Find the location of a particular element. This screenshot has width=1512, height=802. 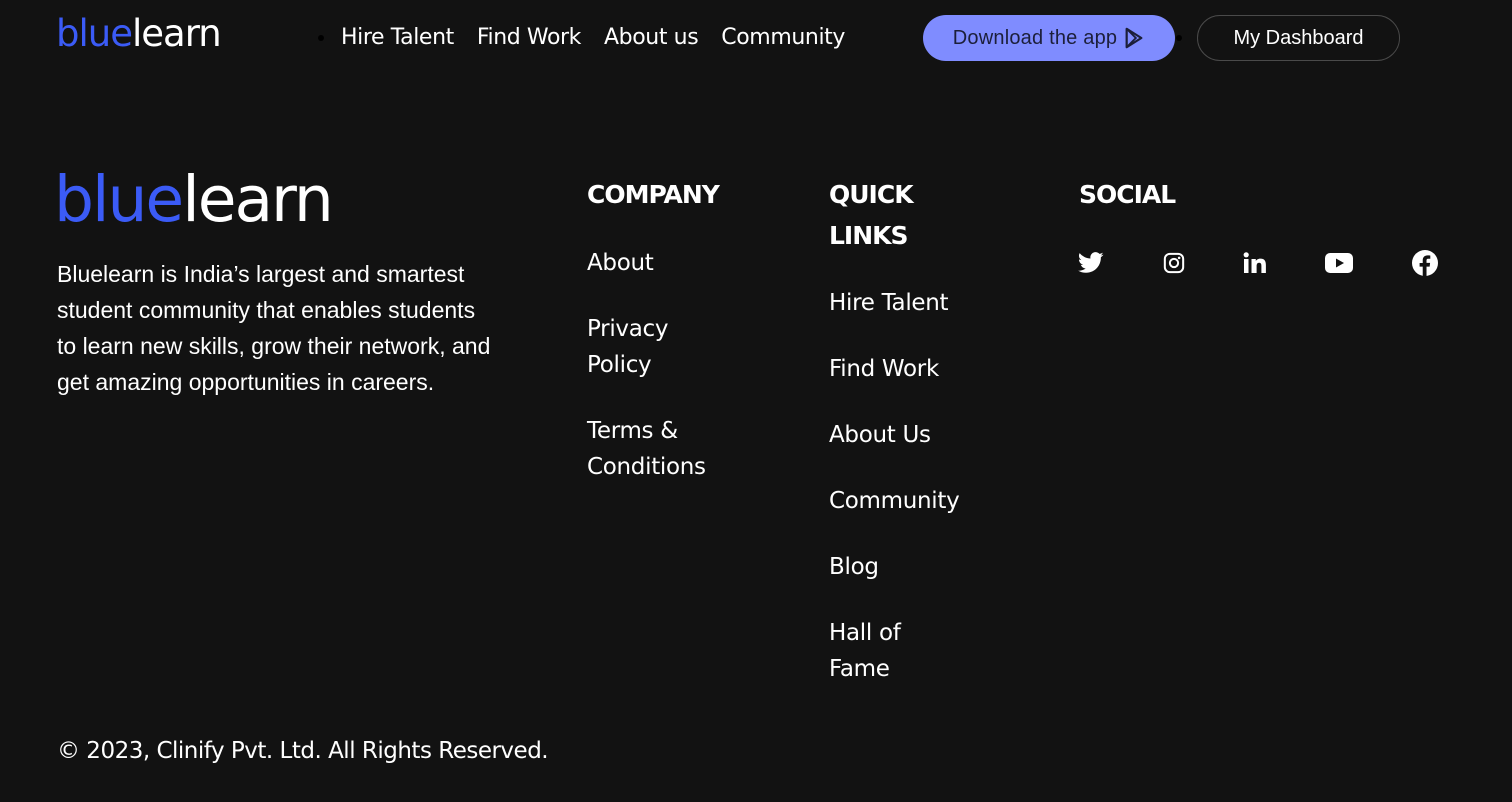

nav-link-community: Community is located at coordinates (783, 38).